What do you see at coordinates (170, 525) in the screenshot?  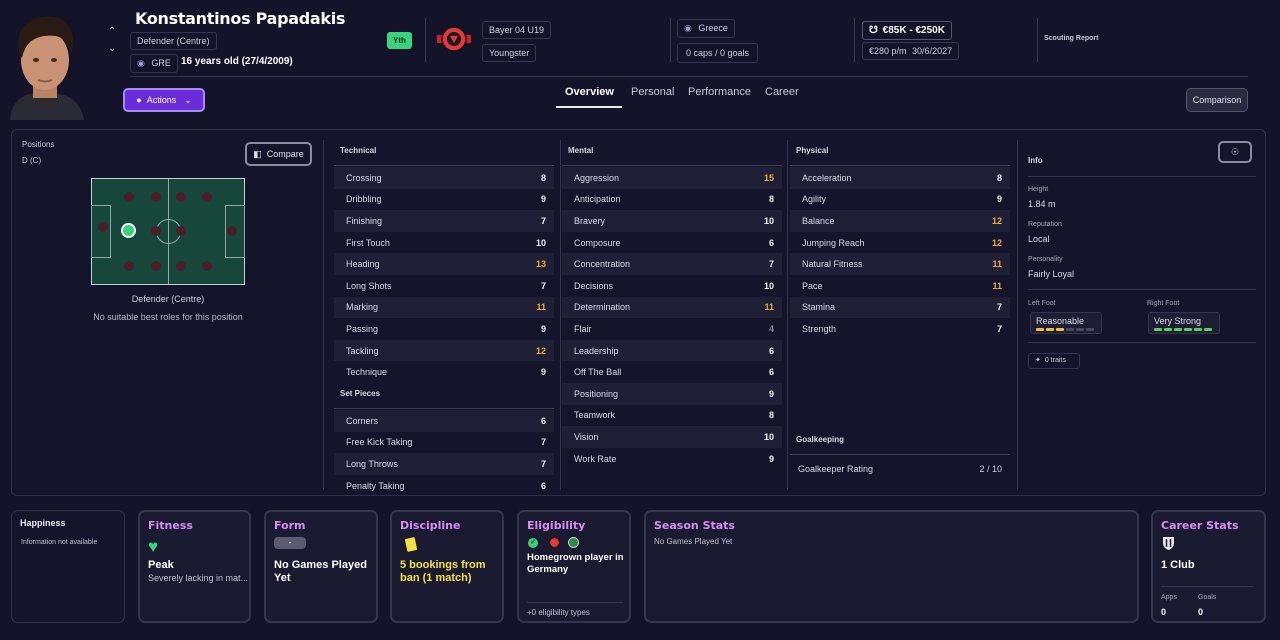 I see `fitness-title: Fitness` at bounding box center [170, 525].